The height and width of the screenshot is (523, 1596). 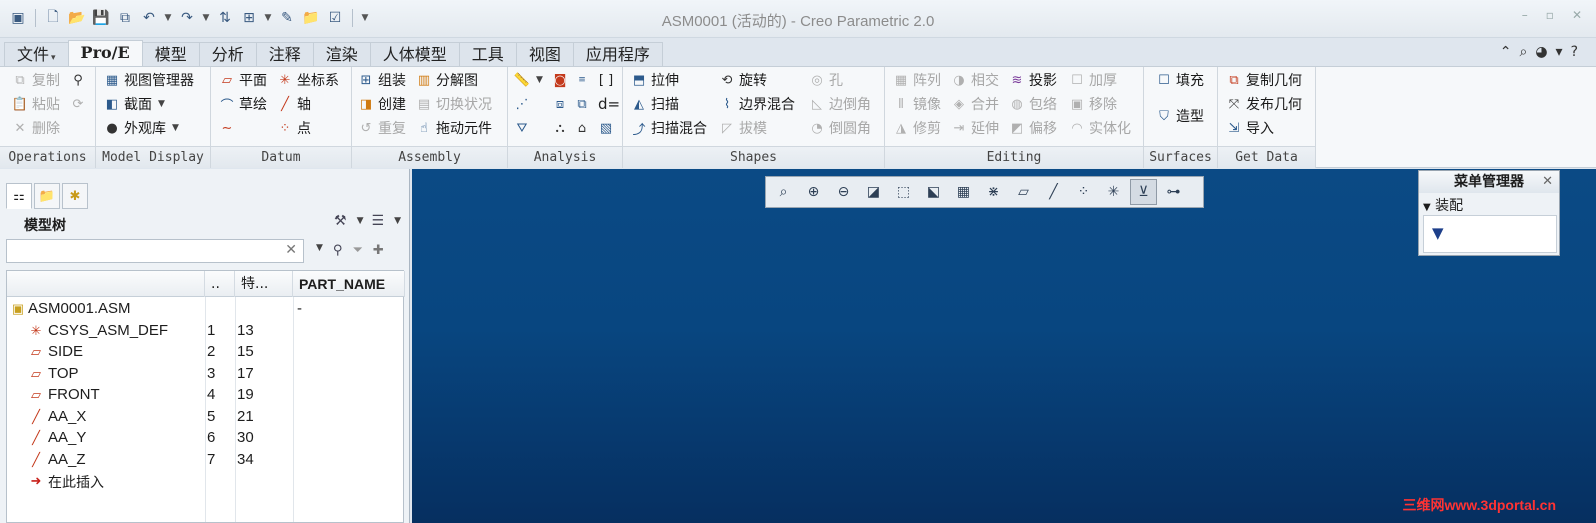 I want to click on point-button: ⁘ 点, so click(x=294, y=128).